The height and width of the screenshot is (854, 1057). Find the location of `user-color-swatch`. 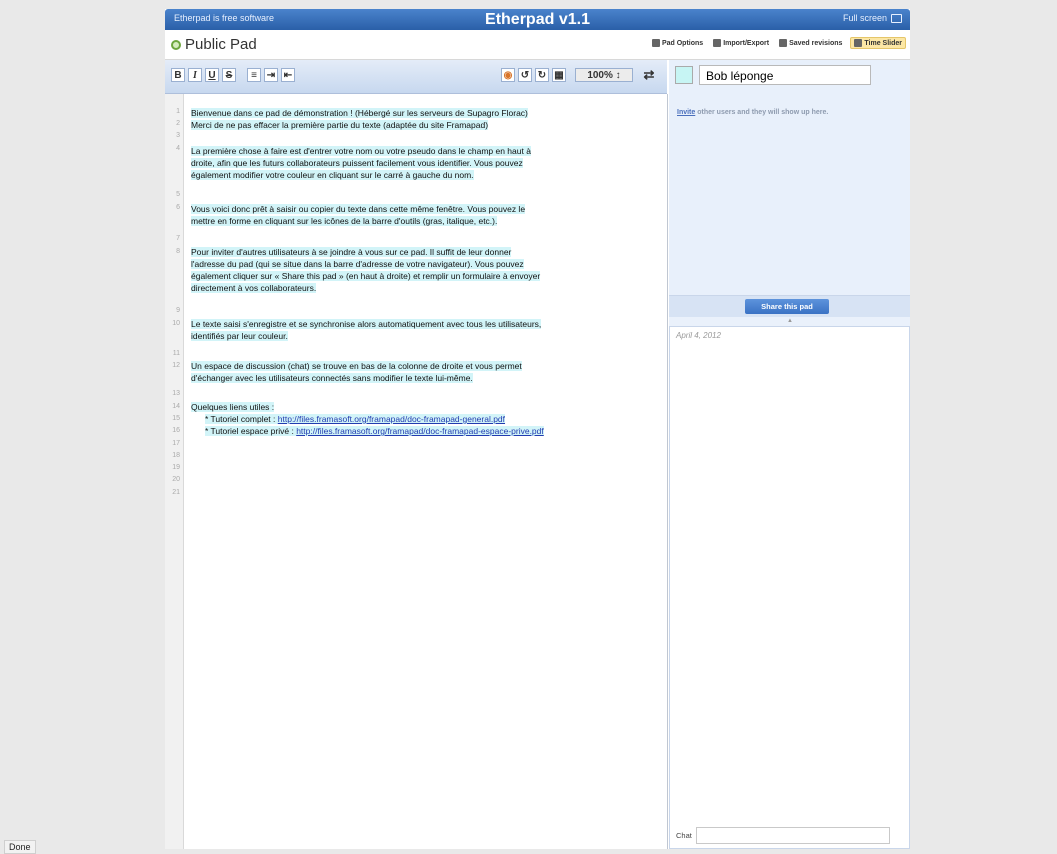

user-color-swatch is located at coordinates (684, 75).